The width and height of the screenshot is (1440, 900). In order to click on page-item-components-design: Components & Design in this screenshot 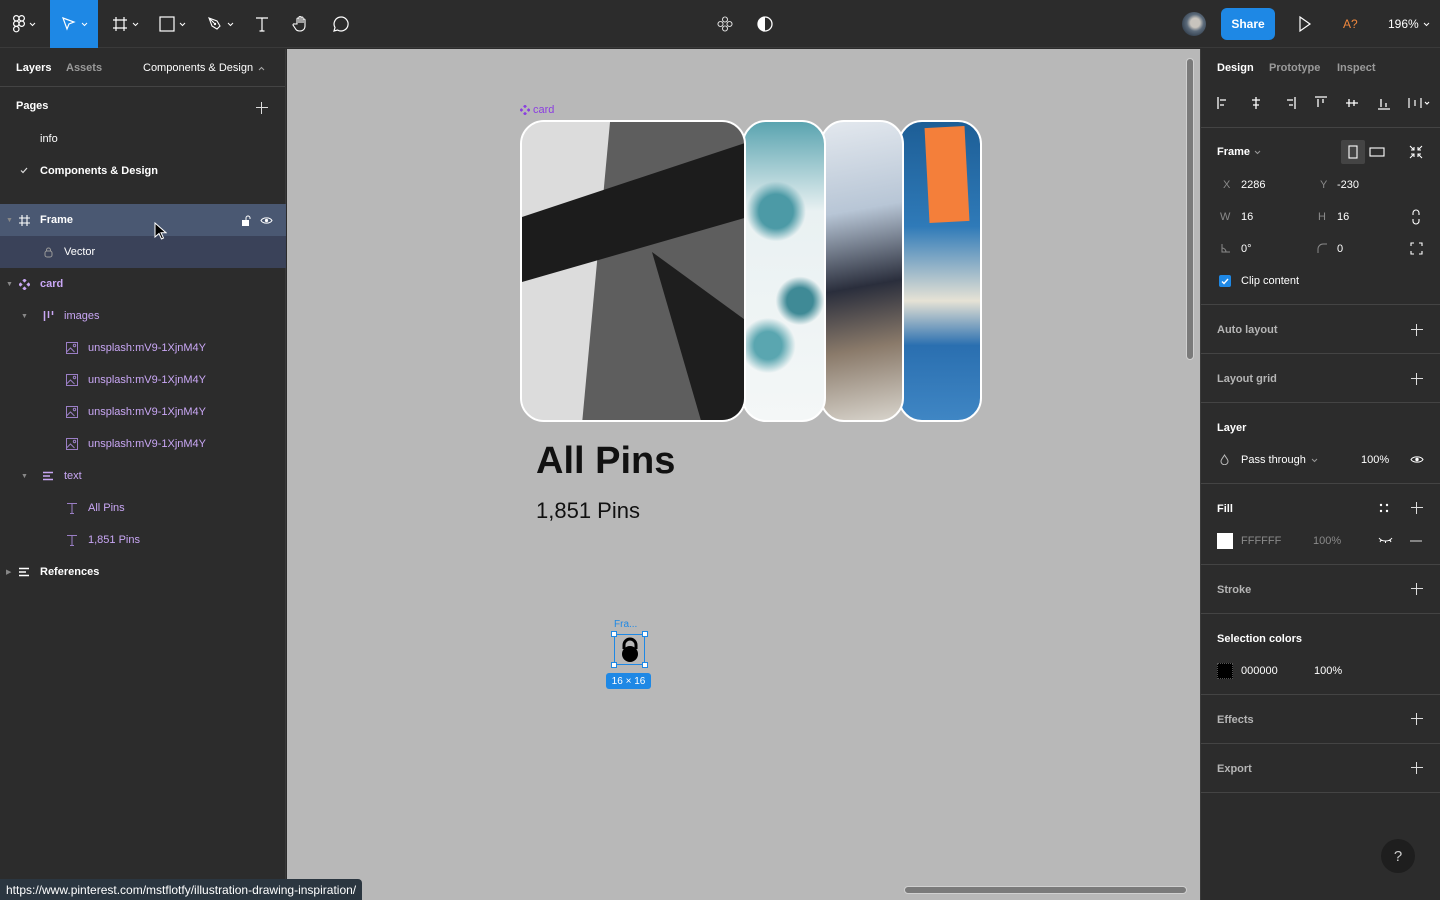, I will do `click(99, 171)`.